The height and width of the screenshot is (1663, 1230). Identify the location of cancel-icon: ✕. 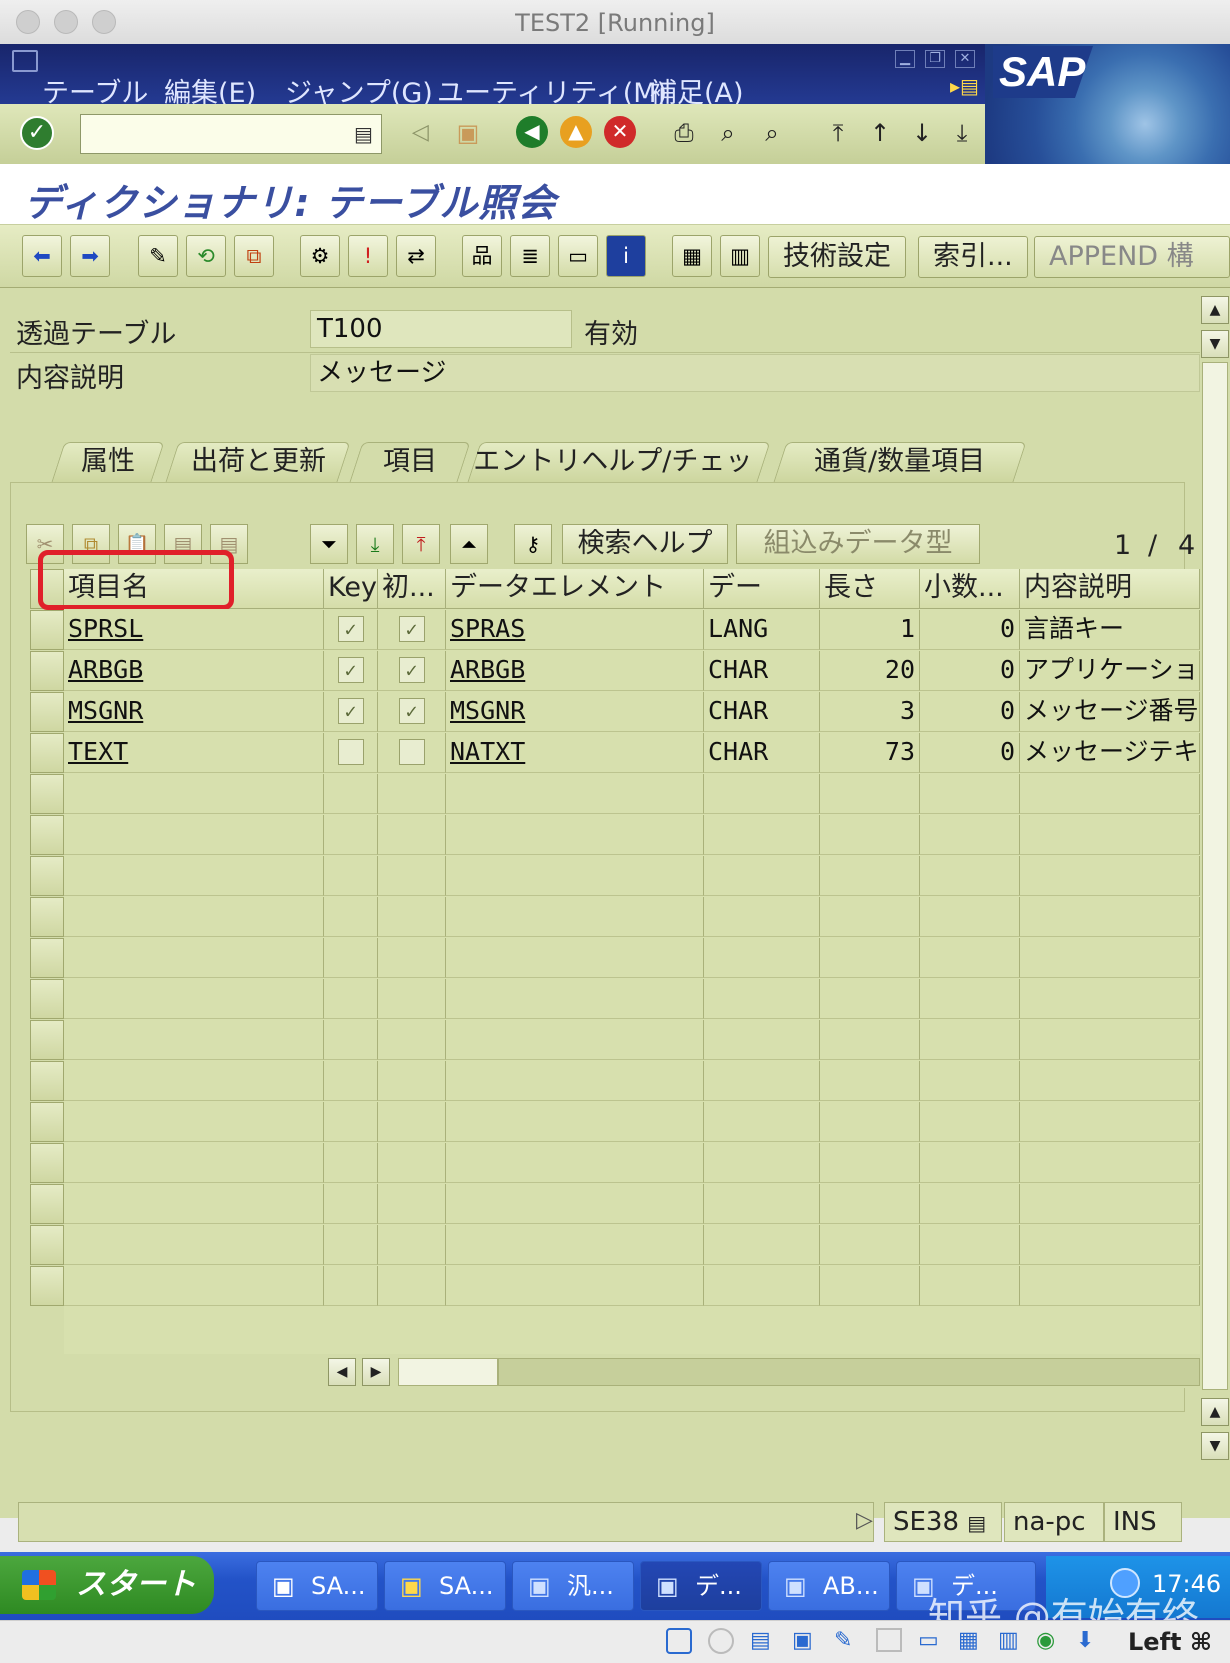
(620, 132).